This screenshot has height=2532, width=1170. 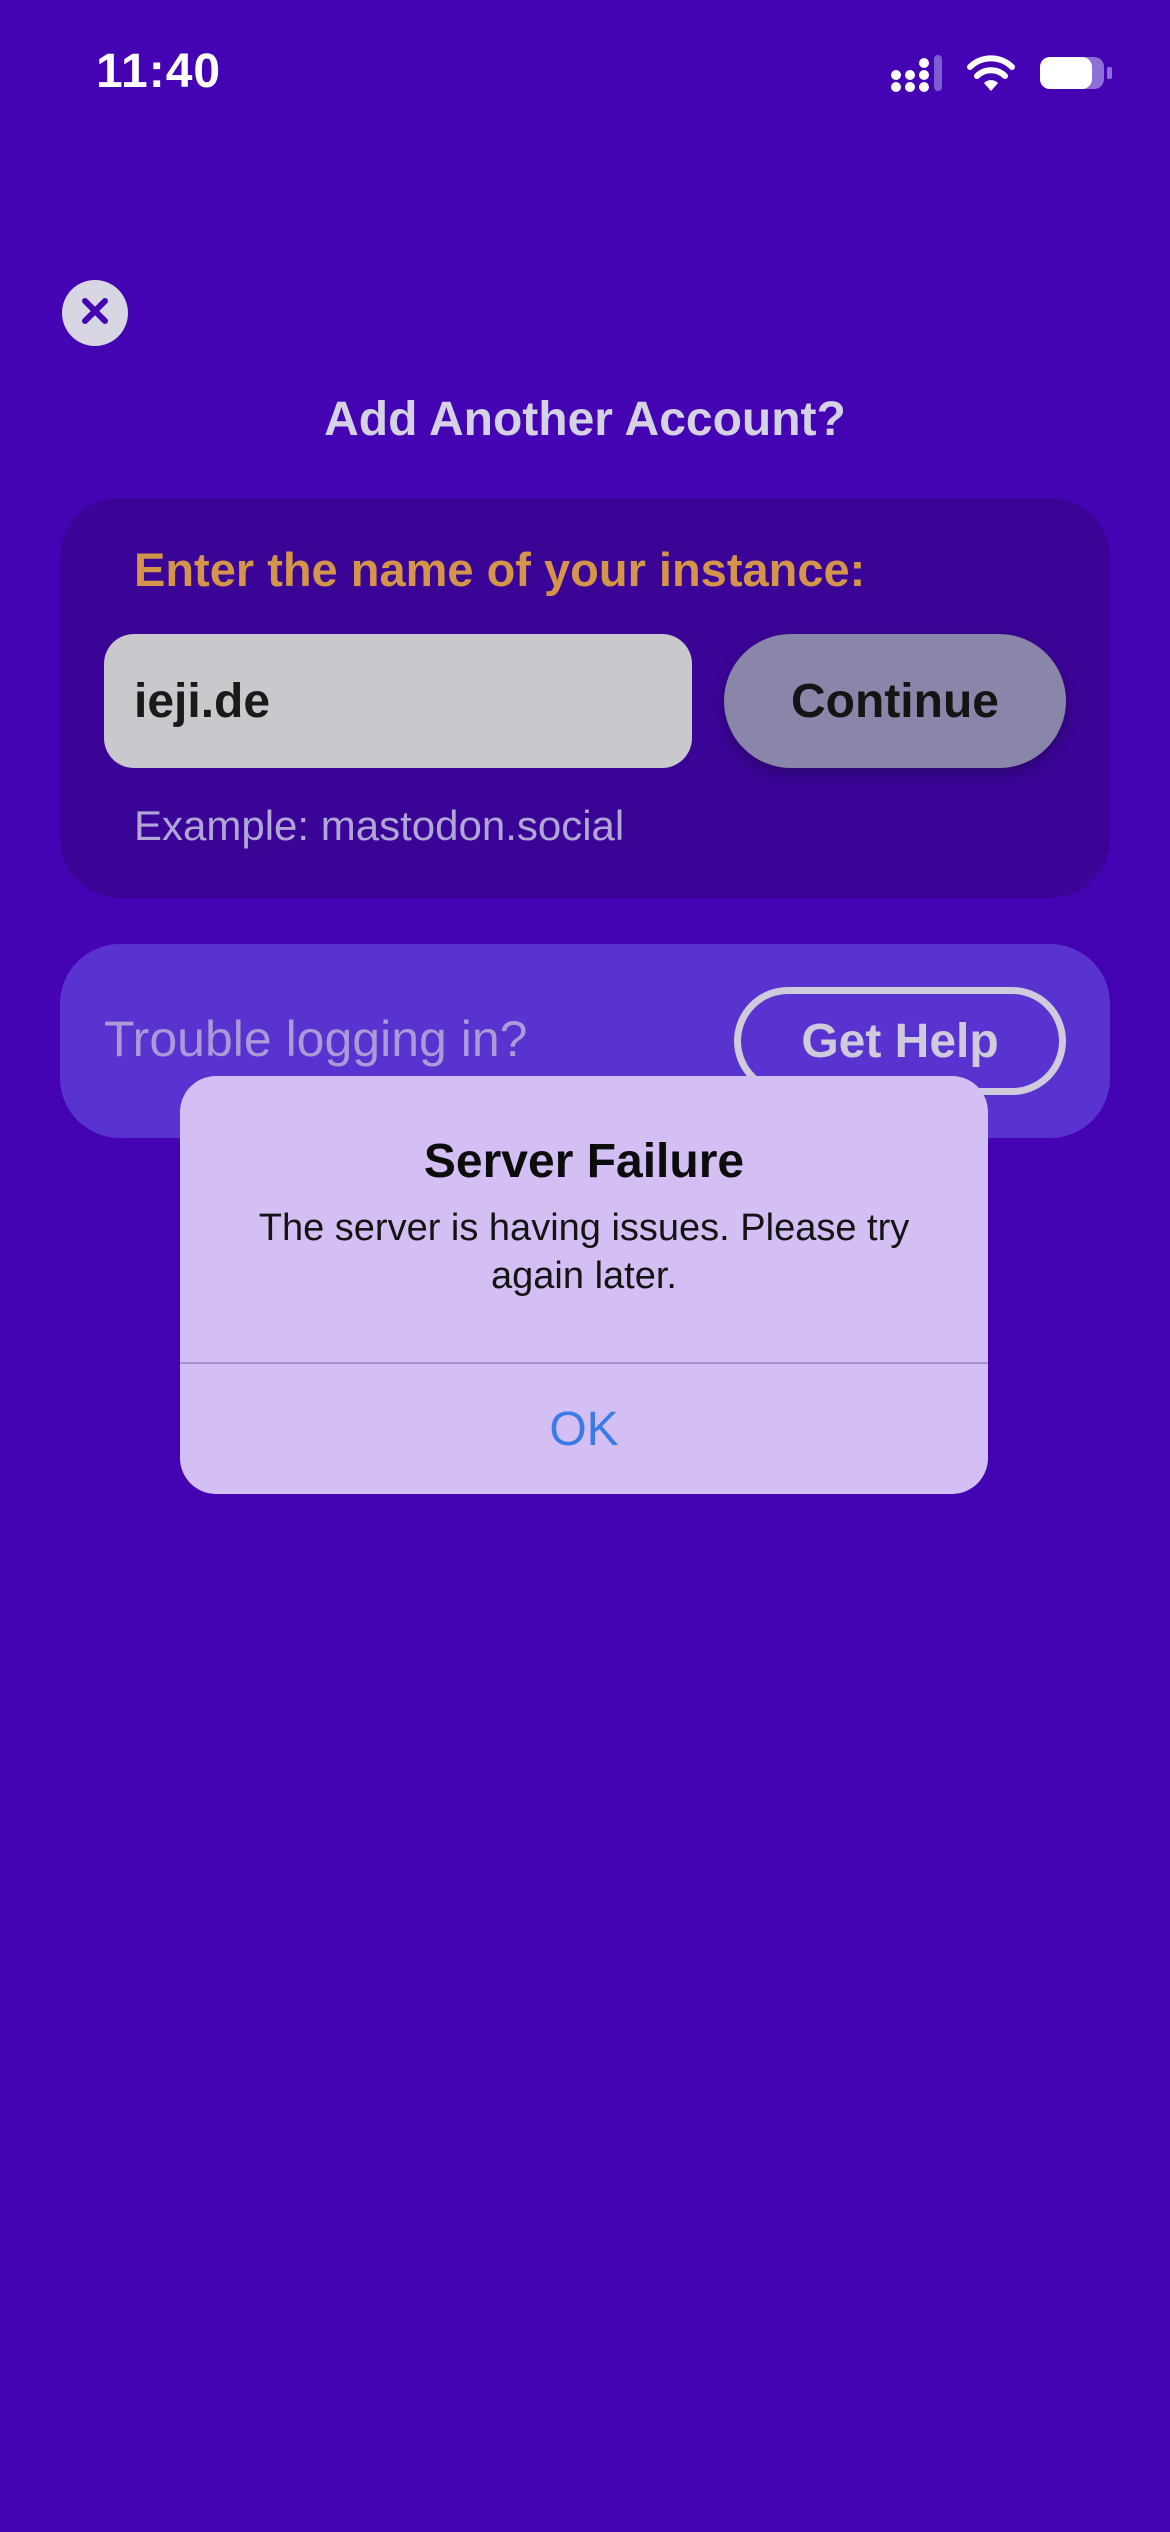 I want to click on wifi-icon, so click(x=991, y=75).